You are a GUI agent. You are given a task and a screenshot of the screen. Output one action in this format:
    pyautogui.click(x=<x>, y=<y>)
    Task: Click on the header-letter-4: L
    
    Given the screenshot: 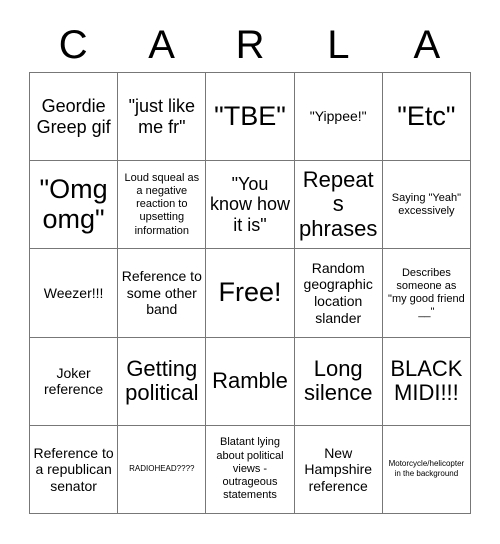 What is the action you would take?
    pyautogui.click(x=338, y=45)
    